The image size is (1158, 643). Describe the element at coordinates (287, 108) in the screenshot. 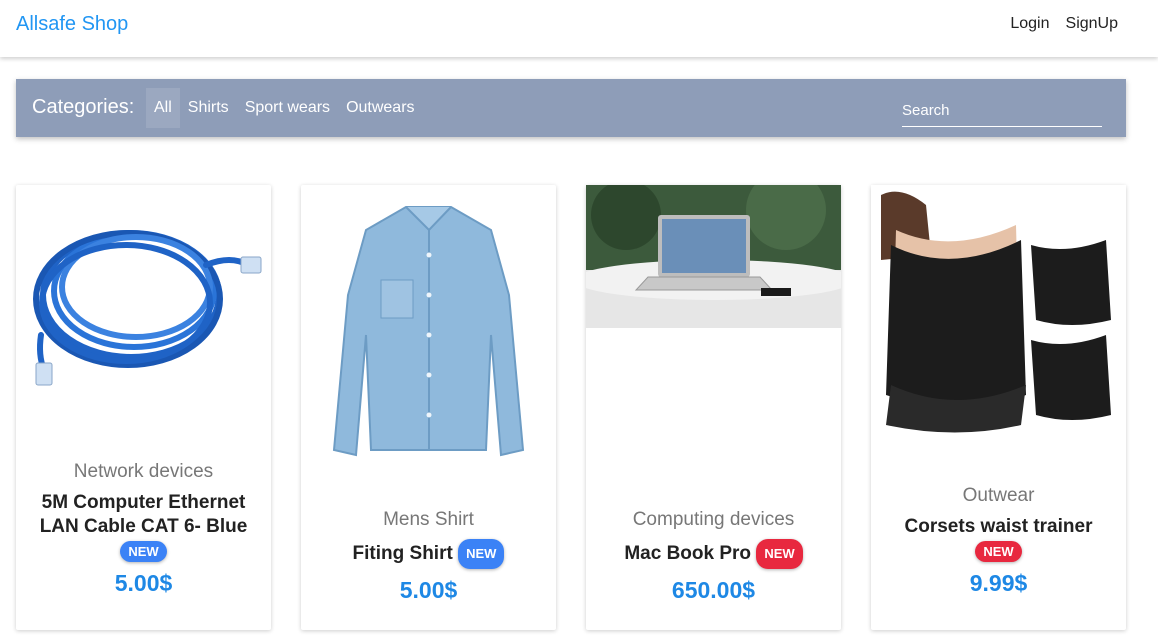

I see `tab-sport-wears: Sport wears` at that location.